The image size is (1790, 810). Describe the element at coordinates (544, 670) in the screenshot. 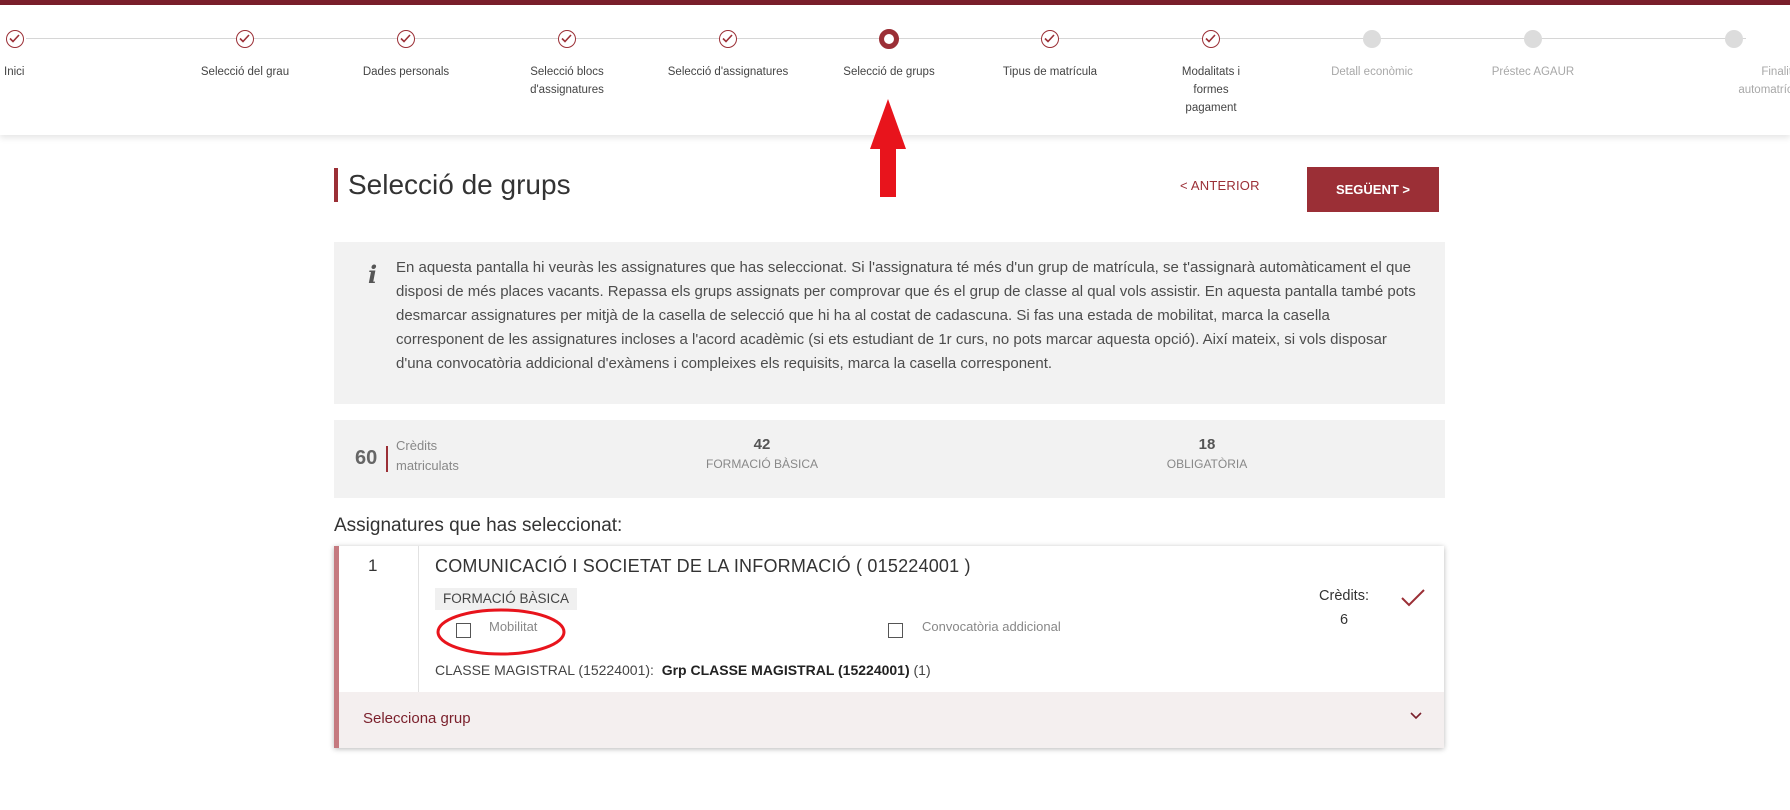

I see `group-type: CLASSE MAGISTRAL (15224001):` at that location.